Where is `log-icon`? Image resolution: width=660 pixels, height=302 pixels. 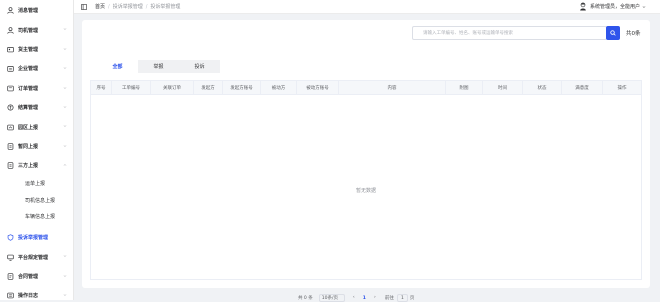 log-icon is located at coordinates (10, 296).